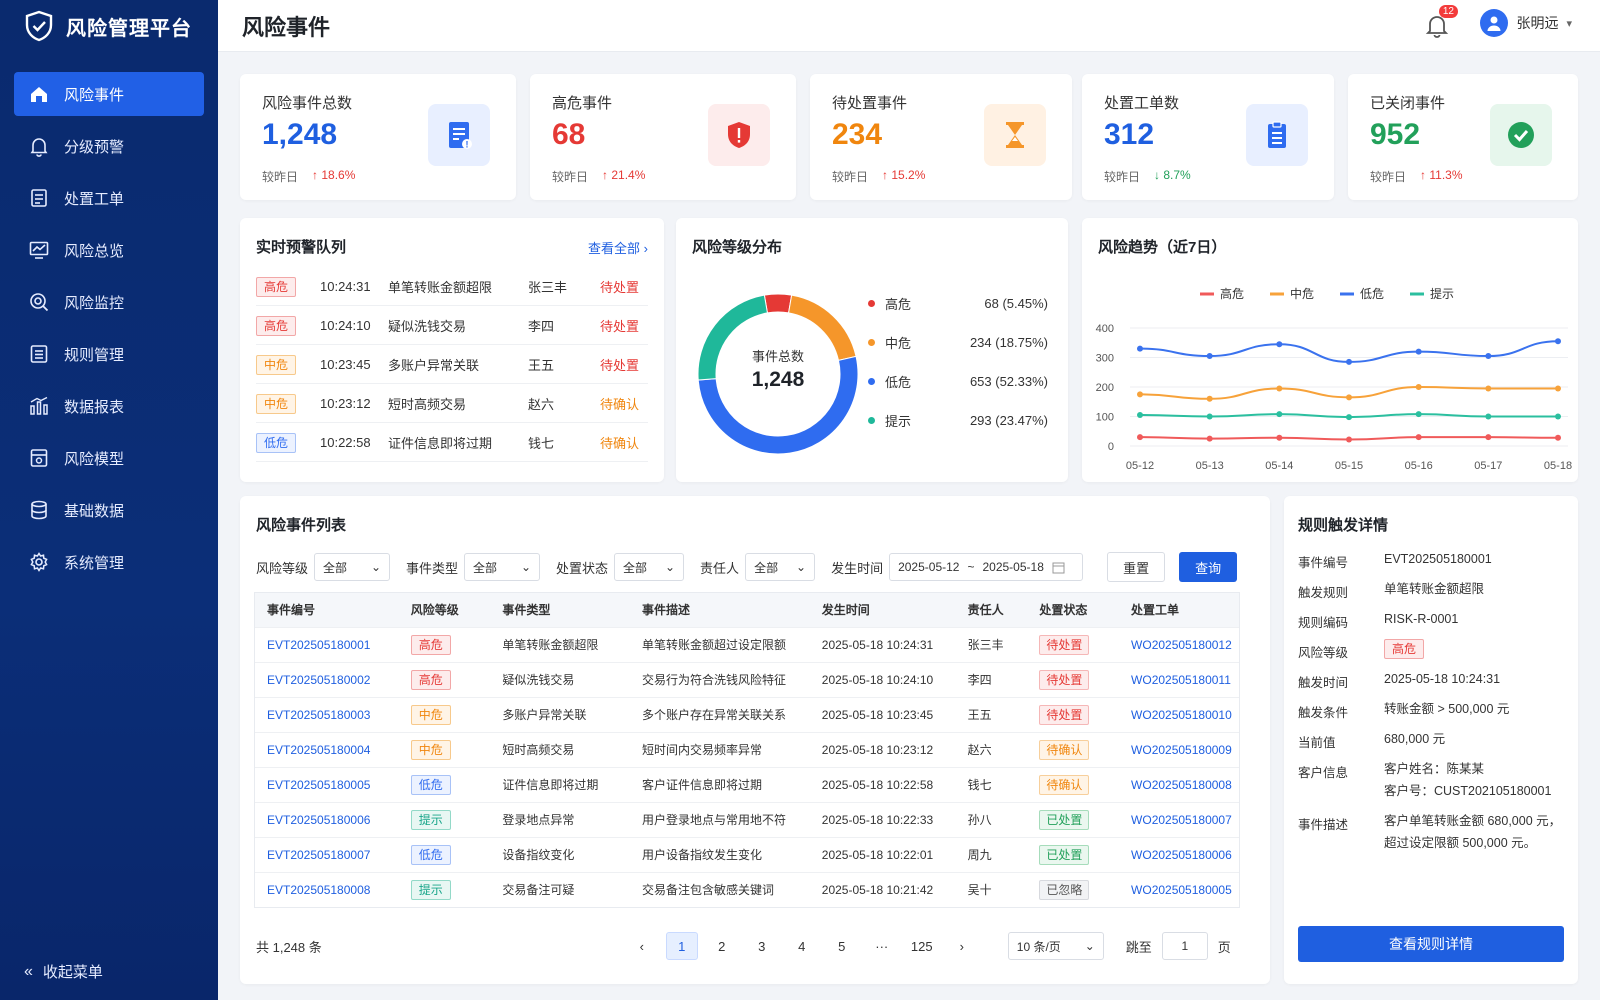 This screenshot has width=1600, height=1000. Describe the element at coordinates (502, 567) in the screenshot. I see `type-filter-select: 全部 ⌄` at that location.